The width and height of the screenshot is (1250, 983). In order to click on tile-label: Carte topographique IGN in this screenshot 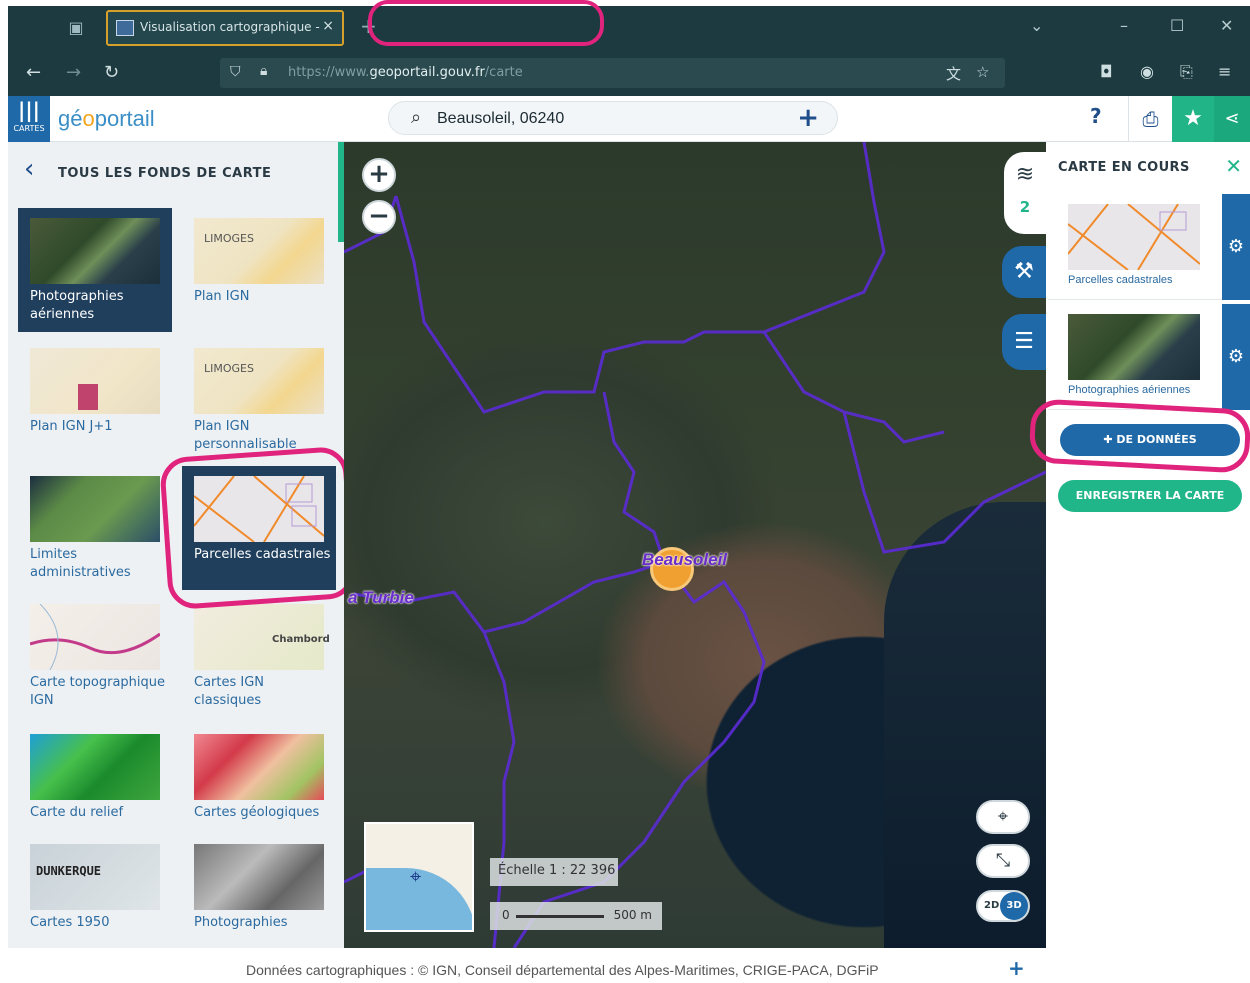, I will do `click(98, 691)`.